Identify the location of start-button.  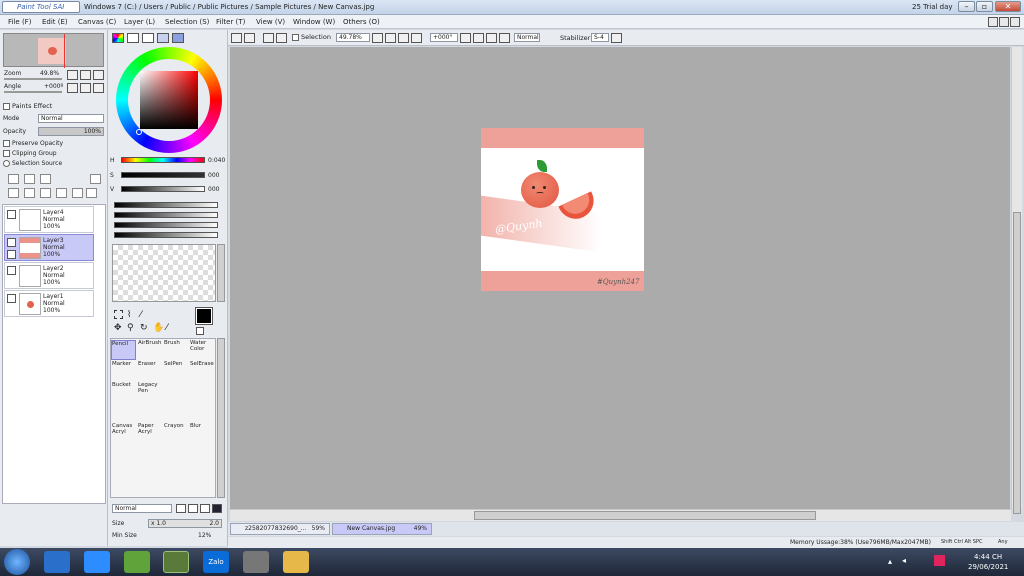
(17, 562).